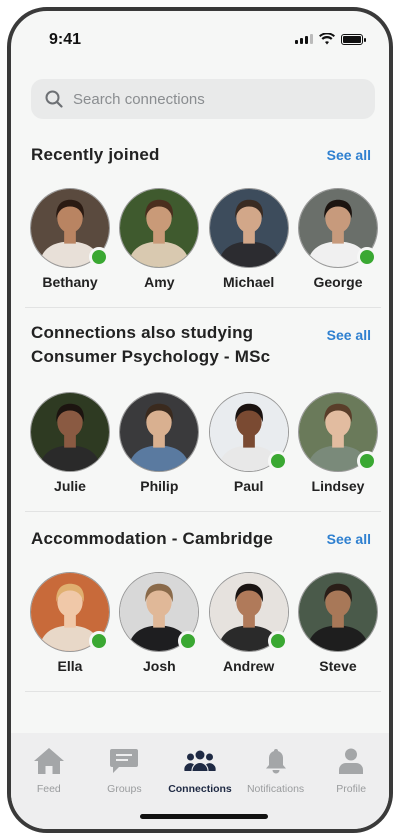 The image size is (400, 840). Describe the element at coordinates (248, 486) in the screenshot. I see `person-name: Paul` at that location.